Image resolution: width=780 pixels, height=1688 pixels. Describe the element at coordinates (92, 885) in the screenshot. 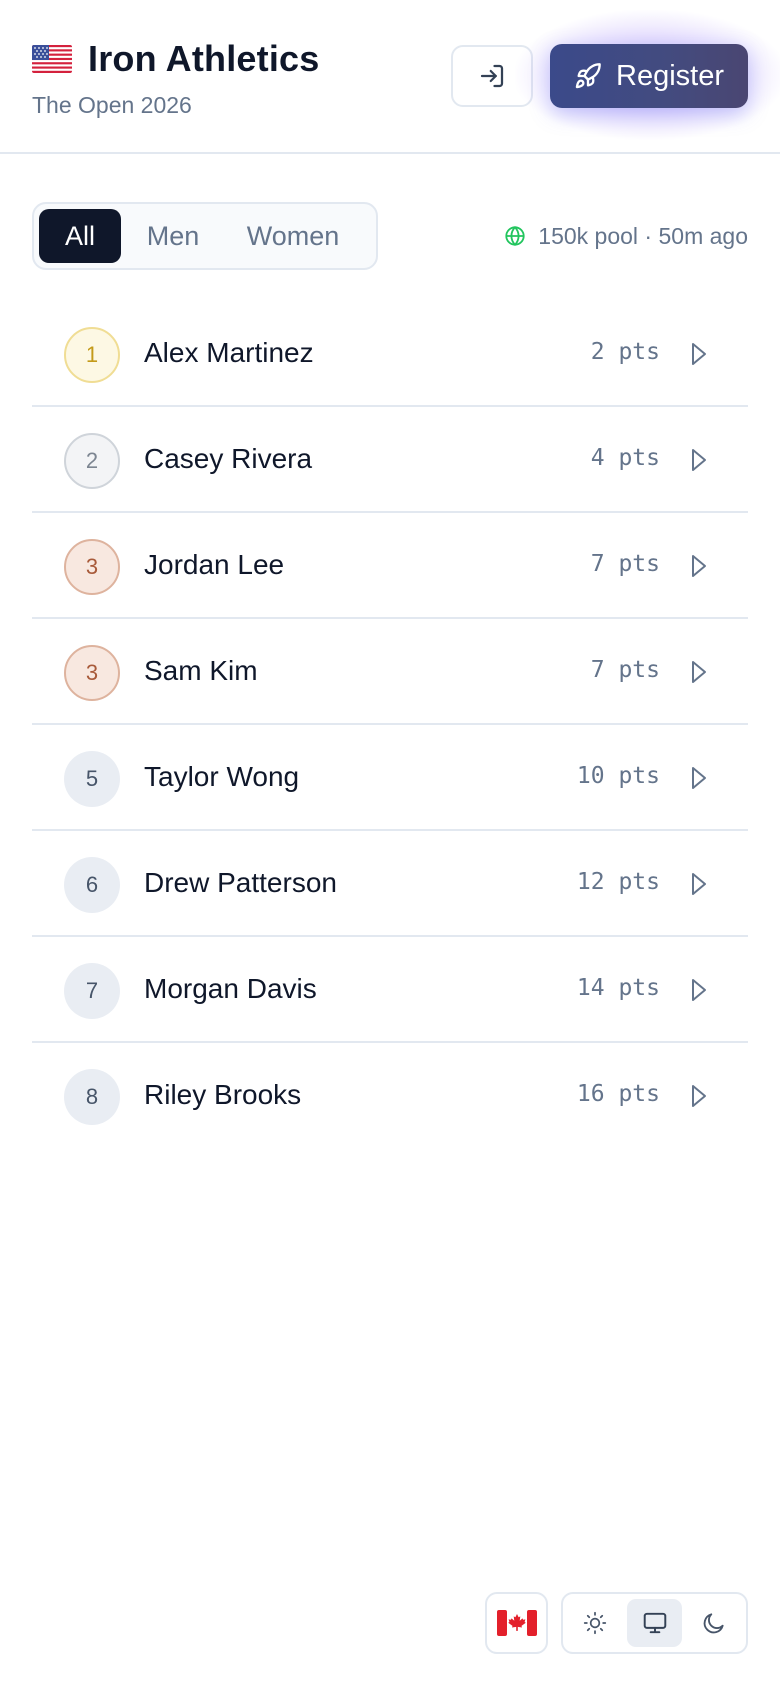

I see `rank-badge: 6` at that location.